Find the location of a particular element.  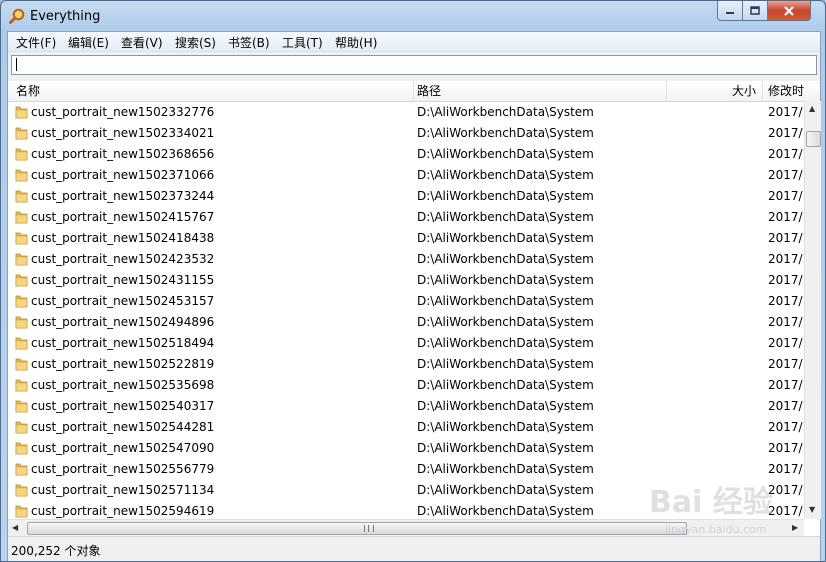

scroll-up-arrow-icon: ▲ is located at coordinates (812, 108).